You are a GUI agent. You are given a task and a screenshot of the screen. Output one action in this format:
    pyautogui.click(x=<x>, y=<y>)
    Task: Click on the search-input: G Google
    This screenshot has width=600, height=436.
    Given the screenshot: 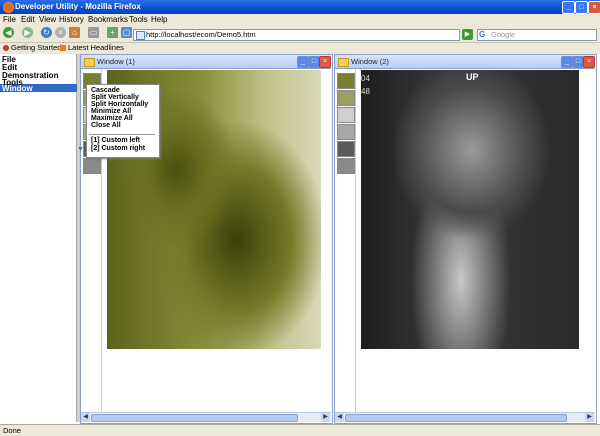 What is the action you would take?
    pyautogui.click(x=537, y=35)
    